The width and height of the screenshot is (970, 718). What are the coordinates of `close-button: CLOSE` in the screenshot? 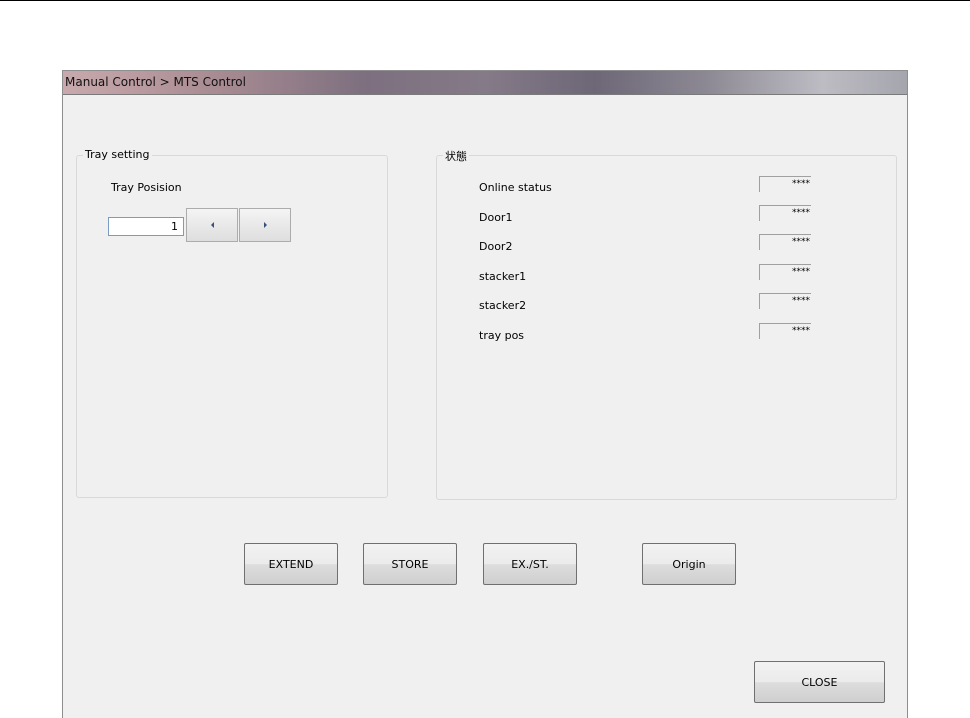 It's located at (819, 682).